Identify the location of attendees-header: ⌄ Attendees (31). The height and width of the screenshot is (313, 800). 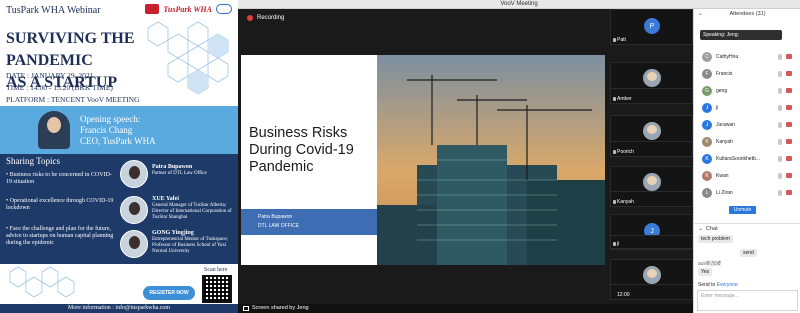
(747, 14).